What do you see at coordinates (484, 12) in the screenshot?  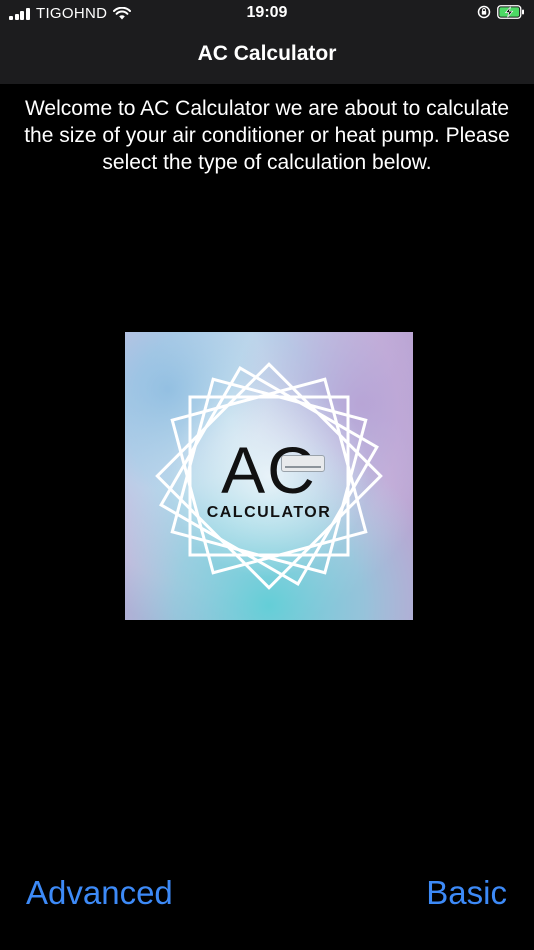 I see `orientation-lock-icon` at bounding box center [484, 12].